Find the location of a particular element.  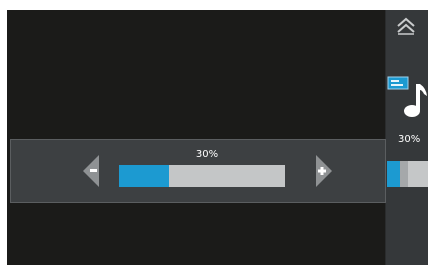

arrow-right-plus-icon is located at coordinates (324, 171).